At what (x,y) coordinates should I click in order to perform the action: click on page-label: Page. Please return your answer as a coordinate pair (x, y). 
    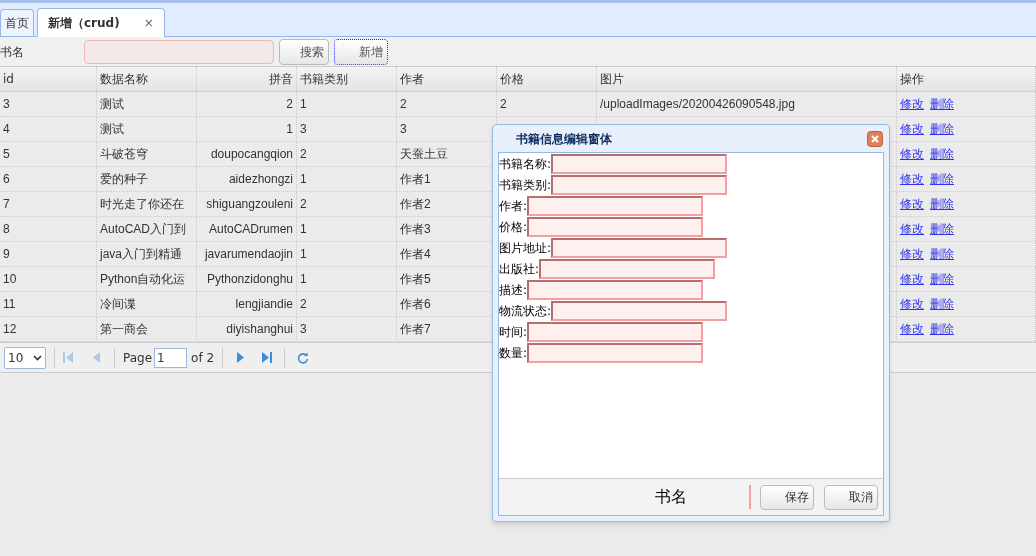
    Looking at the image, I should click on (138, 358).